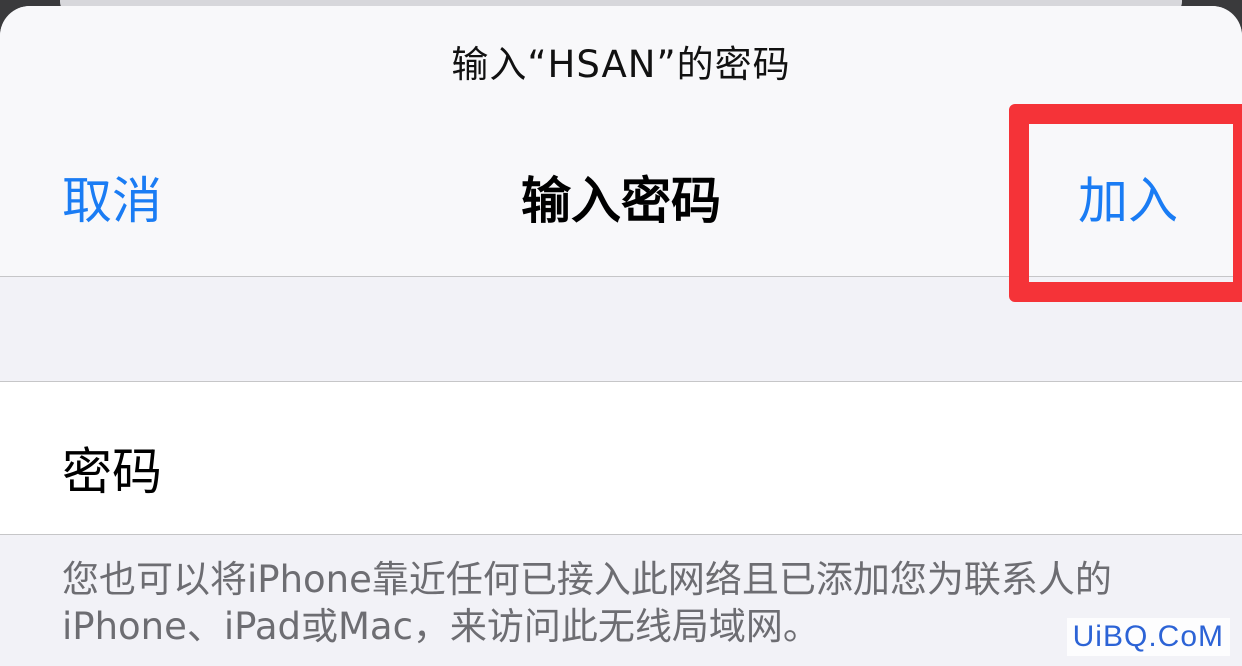 The width and height of the screenshot is (1242, 666). What do you see at coordinates (1128, 197) in the screenshot?
I see `join-button: 加入` at bounding box center [1128, 197].